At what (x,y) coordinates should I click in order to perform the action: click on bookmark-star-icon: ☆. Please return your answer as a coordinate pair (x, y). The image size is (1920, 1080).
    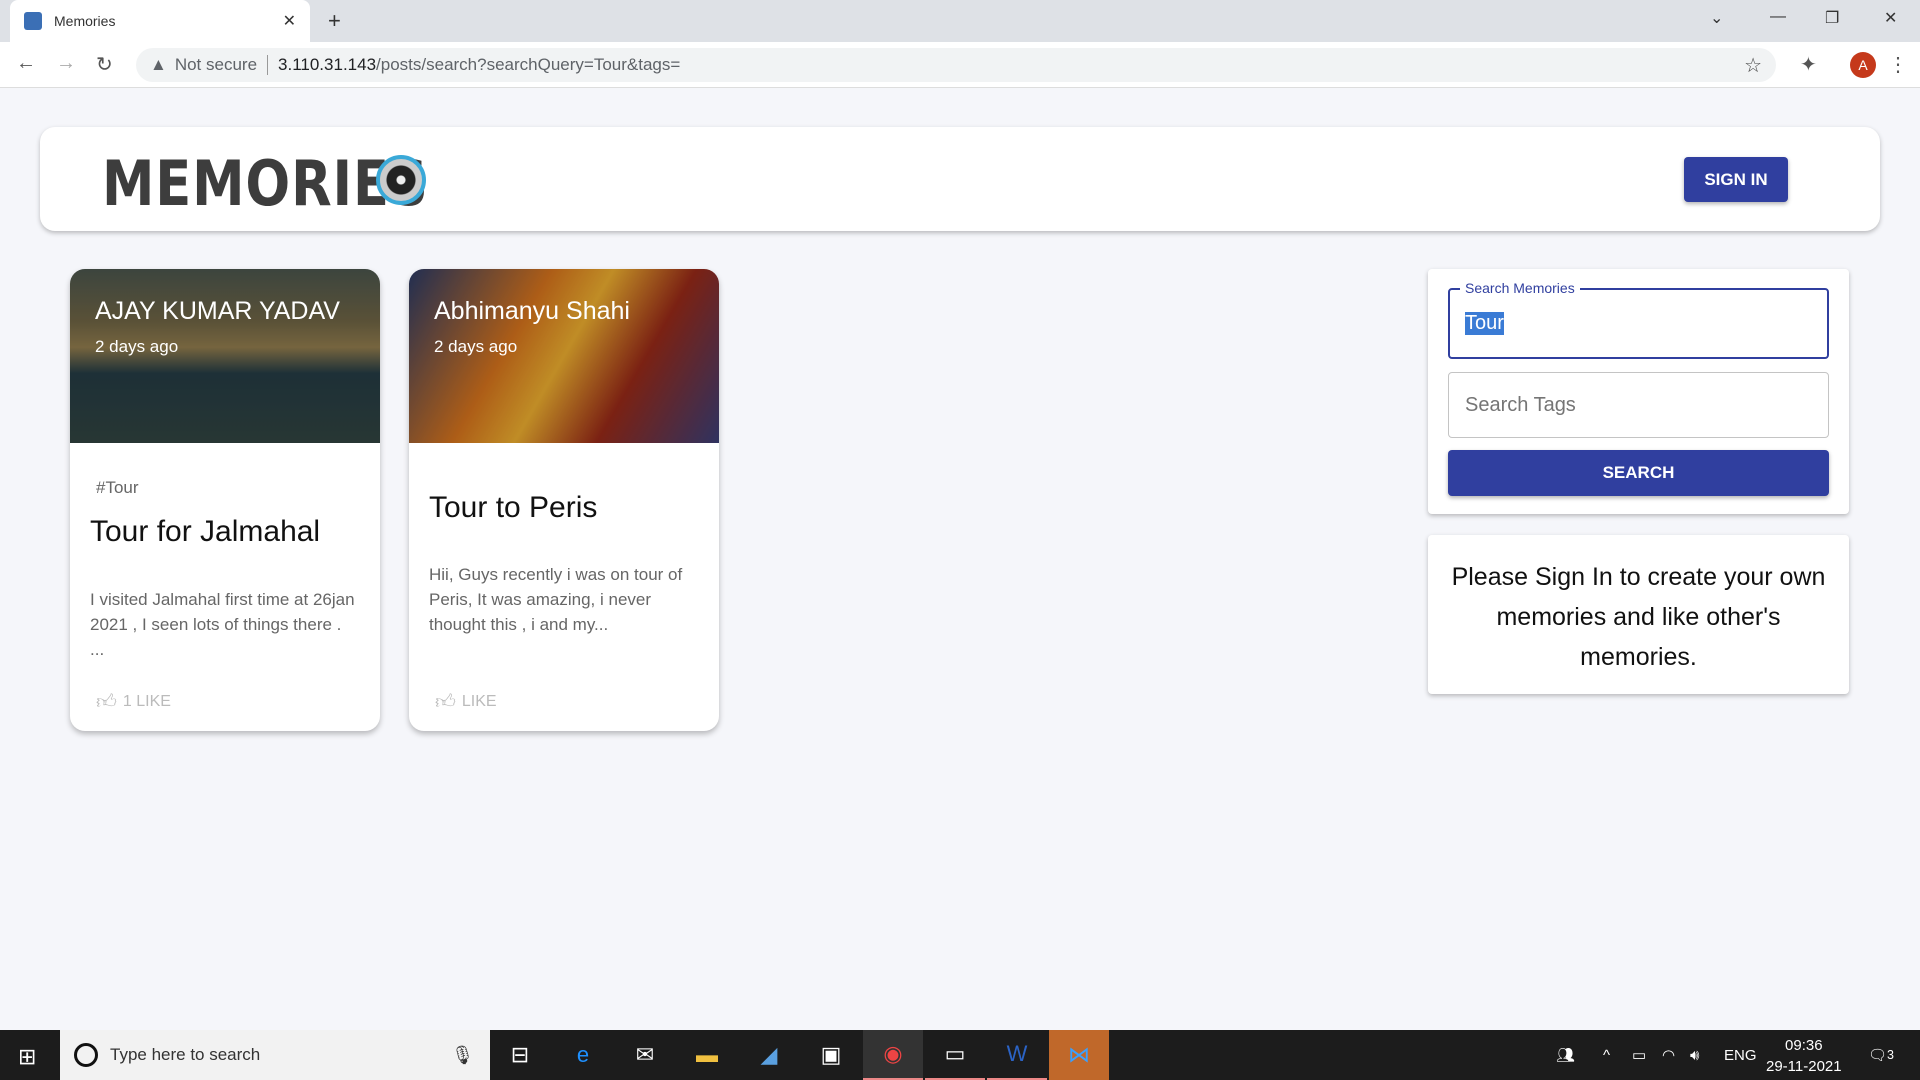
    Looking at the image, I should click on (1753, 65).